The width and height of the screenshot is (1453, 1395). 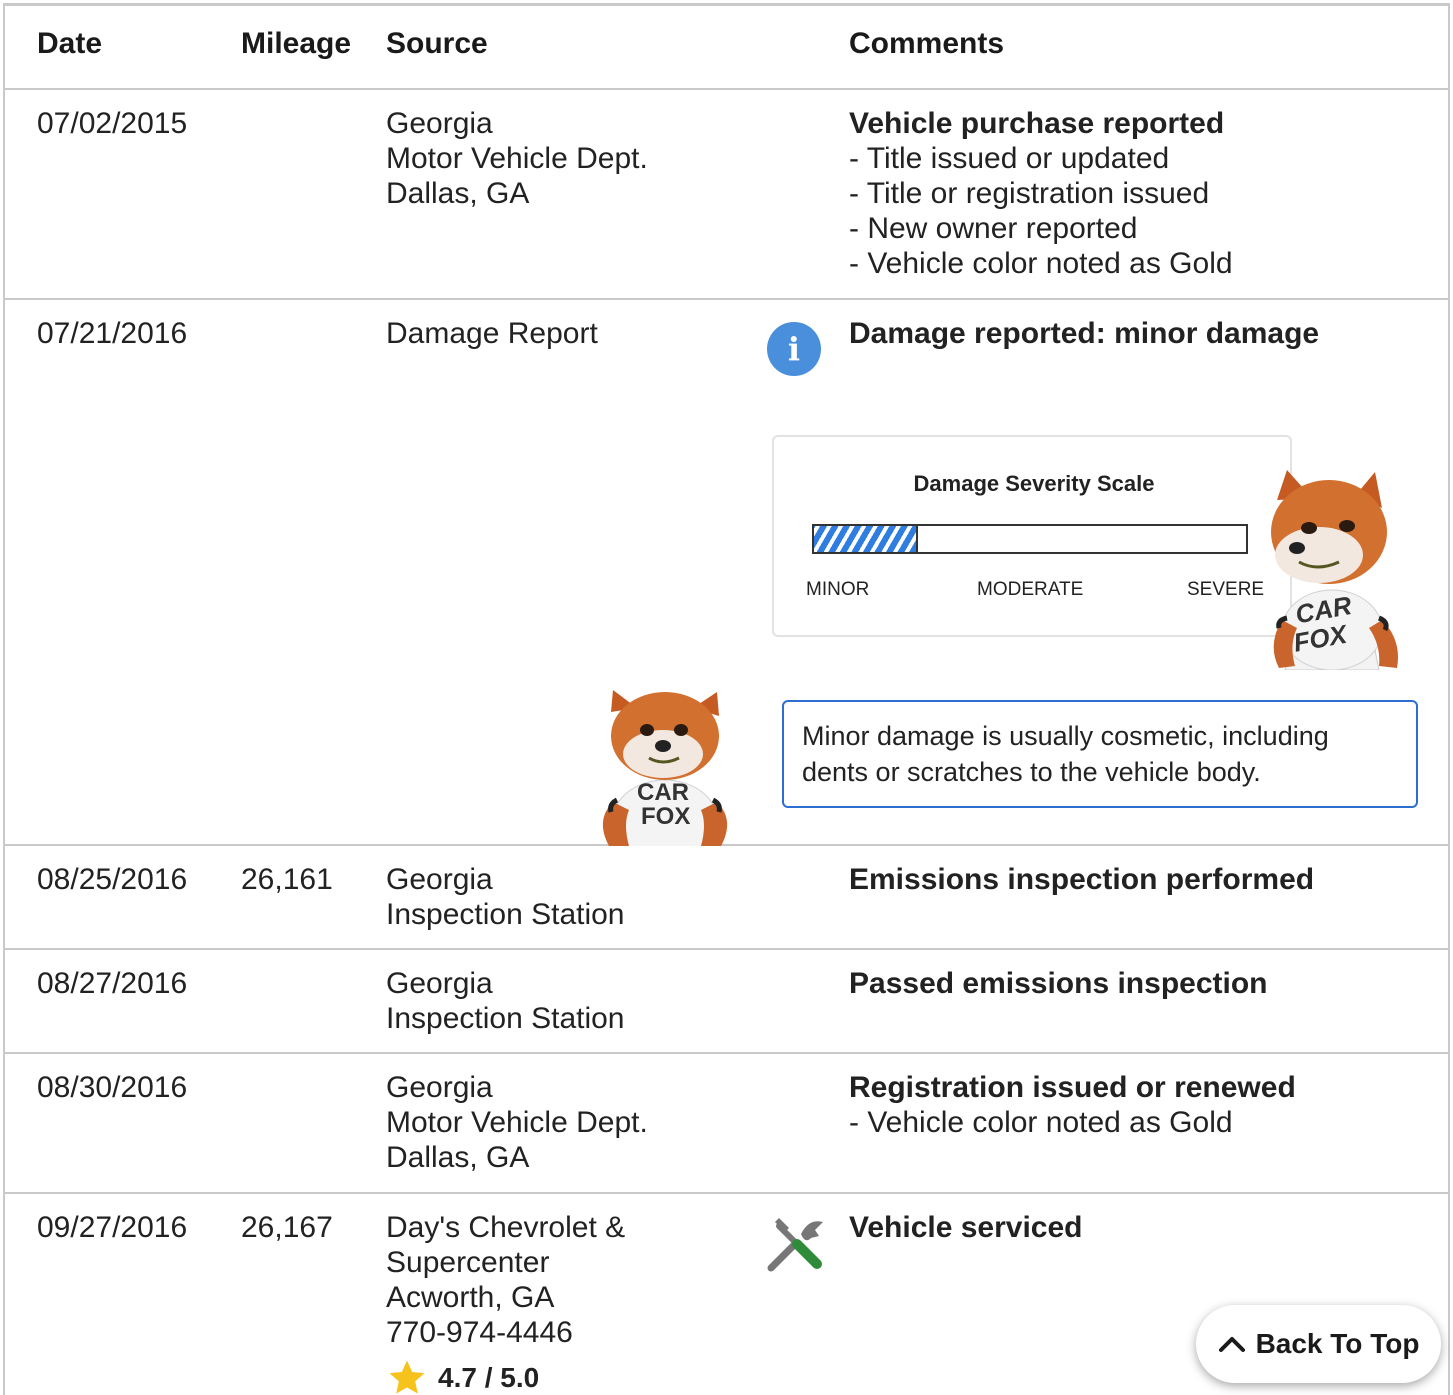 What do you see at coordinates (407, 1377) in the screenshot?
I see `star-icon` at bounding box center [407, 1377].